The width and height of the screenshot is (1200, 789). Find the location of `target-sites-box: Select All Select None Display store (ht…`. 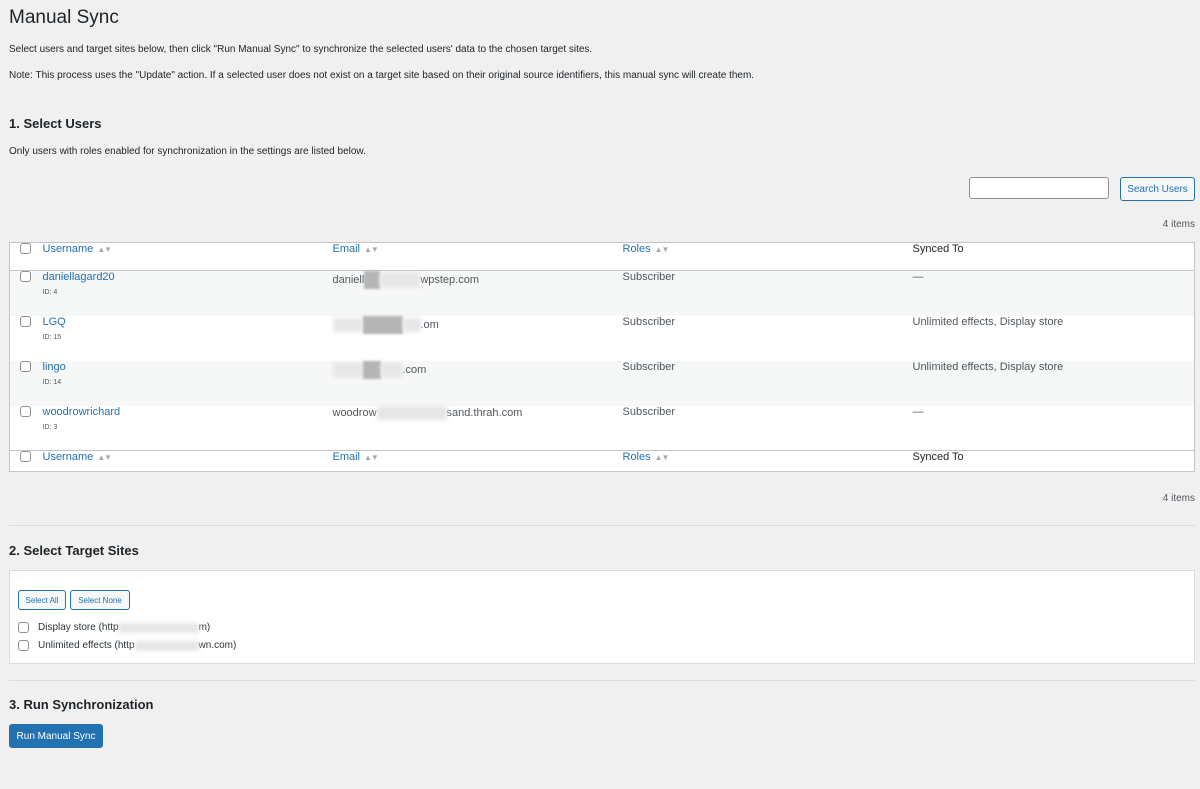

target-sites-box: Select All Select None Display store (ht… is located at coordinates (602, 617).